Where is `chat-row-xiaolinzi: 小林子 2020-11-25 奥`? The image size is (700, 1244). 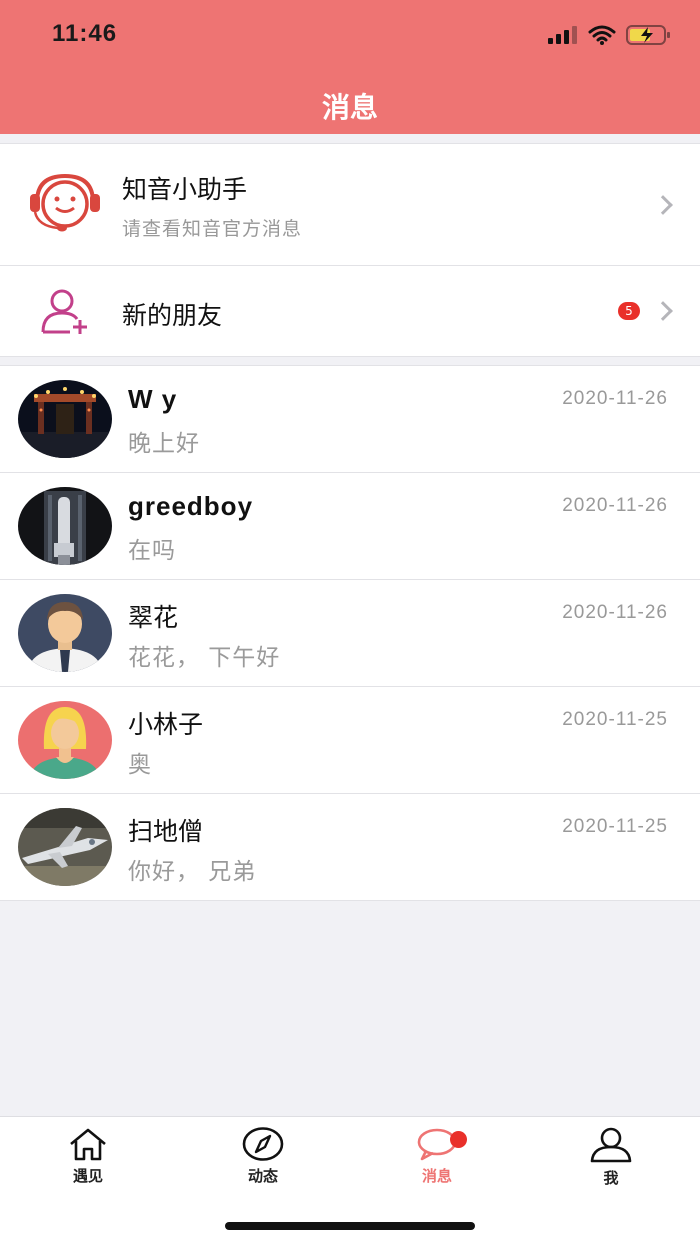
chat-row-xiaolinzi: 小林子 2020-11-25 奥 is located at coordinates (350, 740).